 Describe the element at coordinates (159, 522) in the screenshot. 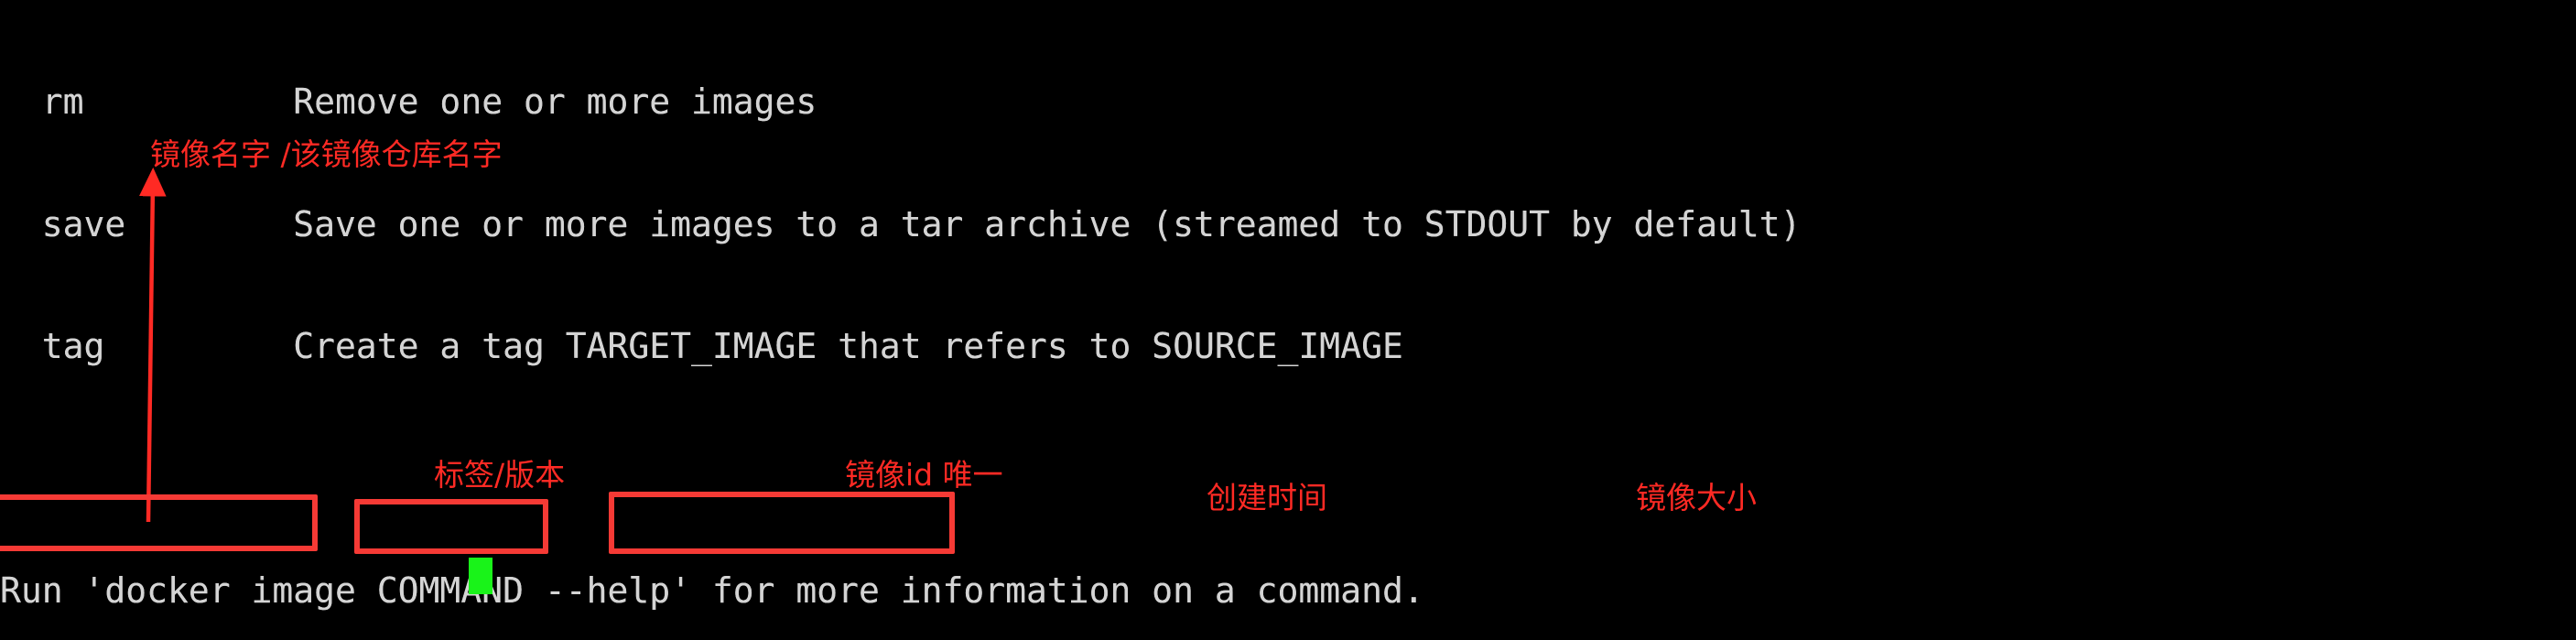

I see `highlight-box-repository` at that location.